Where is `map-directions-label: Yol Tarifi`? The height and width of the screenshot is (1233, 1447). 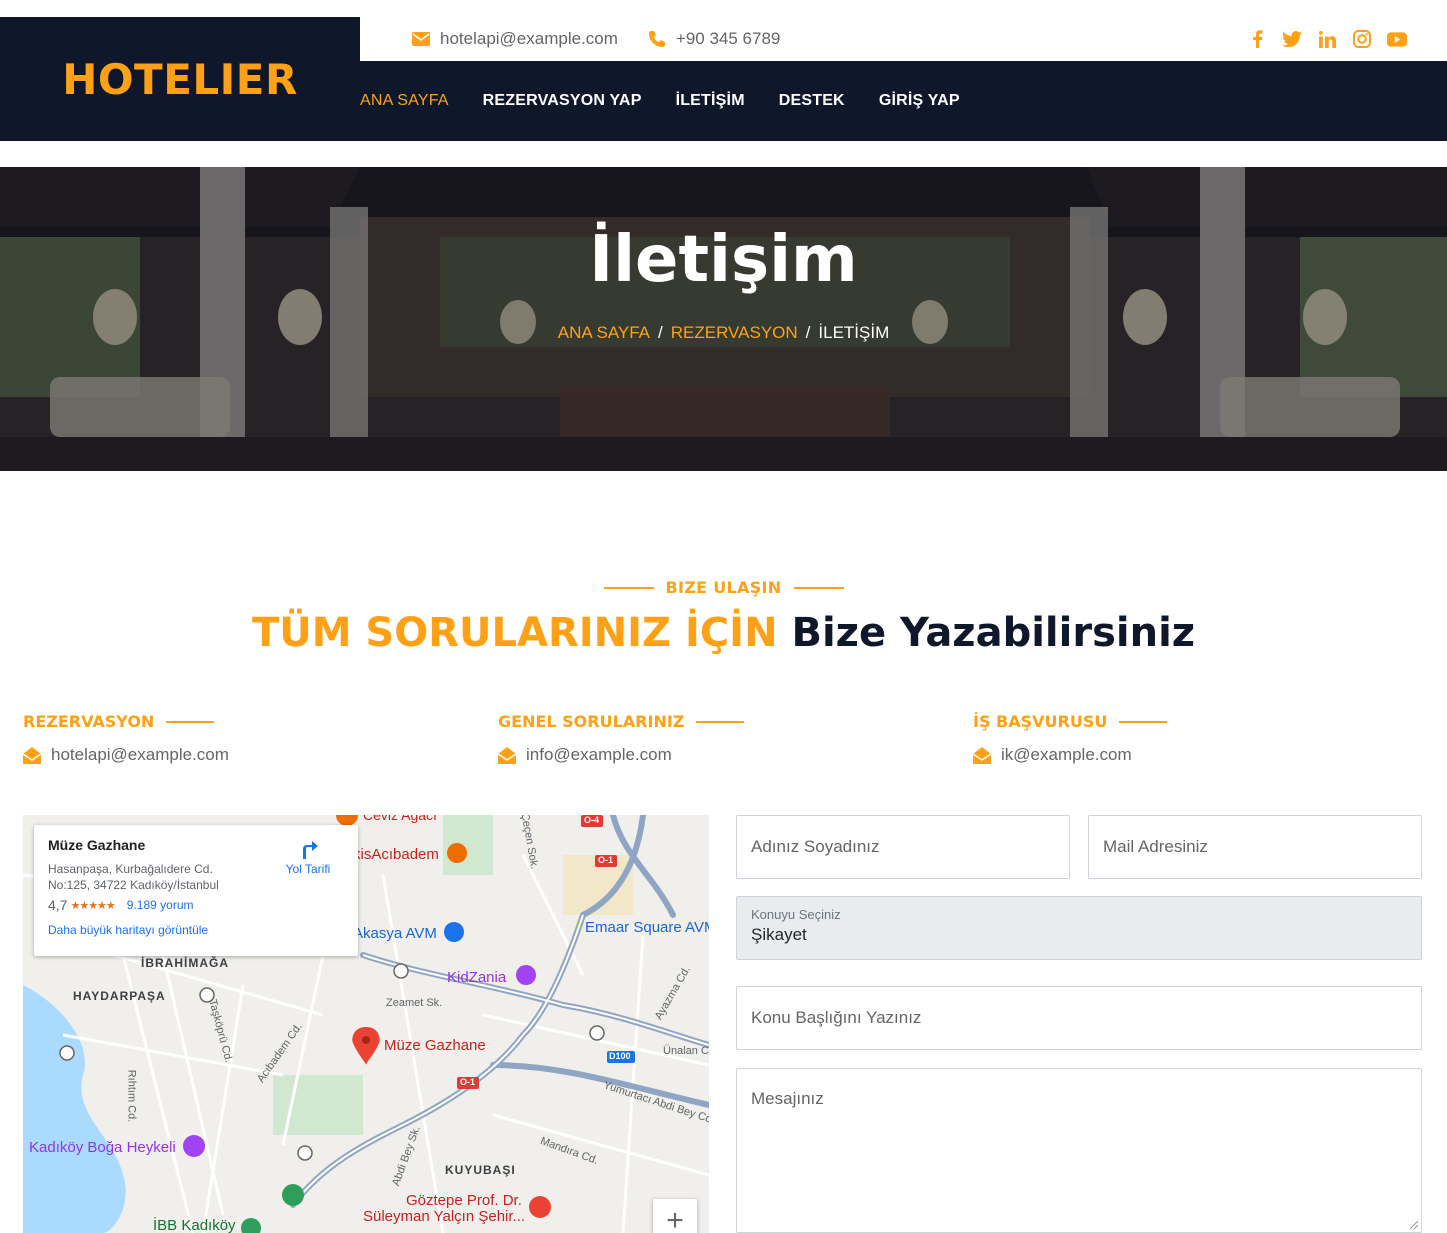 map-directions-label: Yol Tarifi is located at coordinates (308, 869).